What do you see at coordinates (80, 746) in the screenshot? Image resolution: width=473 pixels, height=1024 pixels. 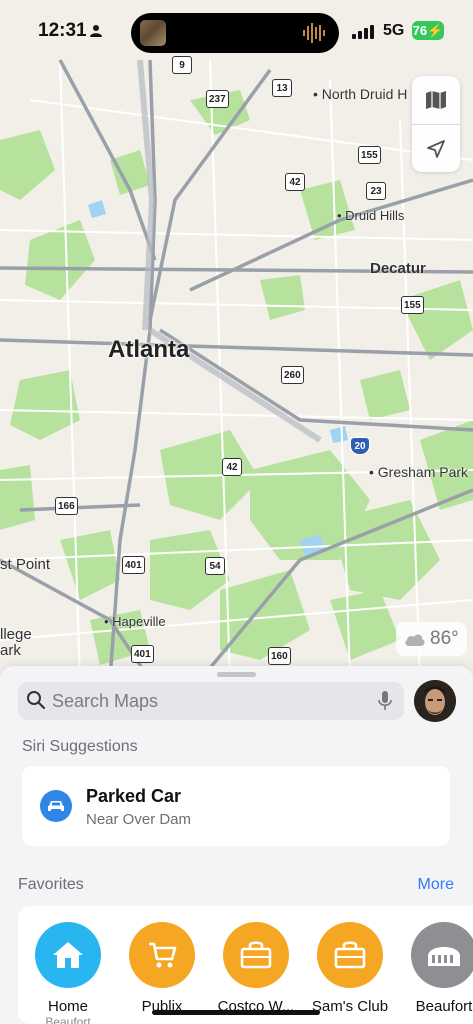 I see `siri-suggestions-title: Siri Suggestions` at bounding box center [80, 746].